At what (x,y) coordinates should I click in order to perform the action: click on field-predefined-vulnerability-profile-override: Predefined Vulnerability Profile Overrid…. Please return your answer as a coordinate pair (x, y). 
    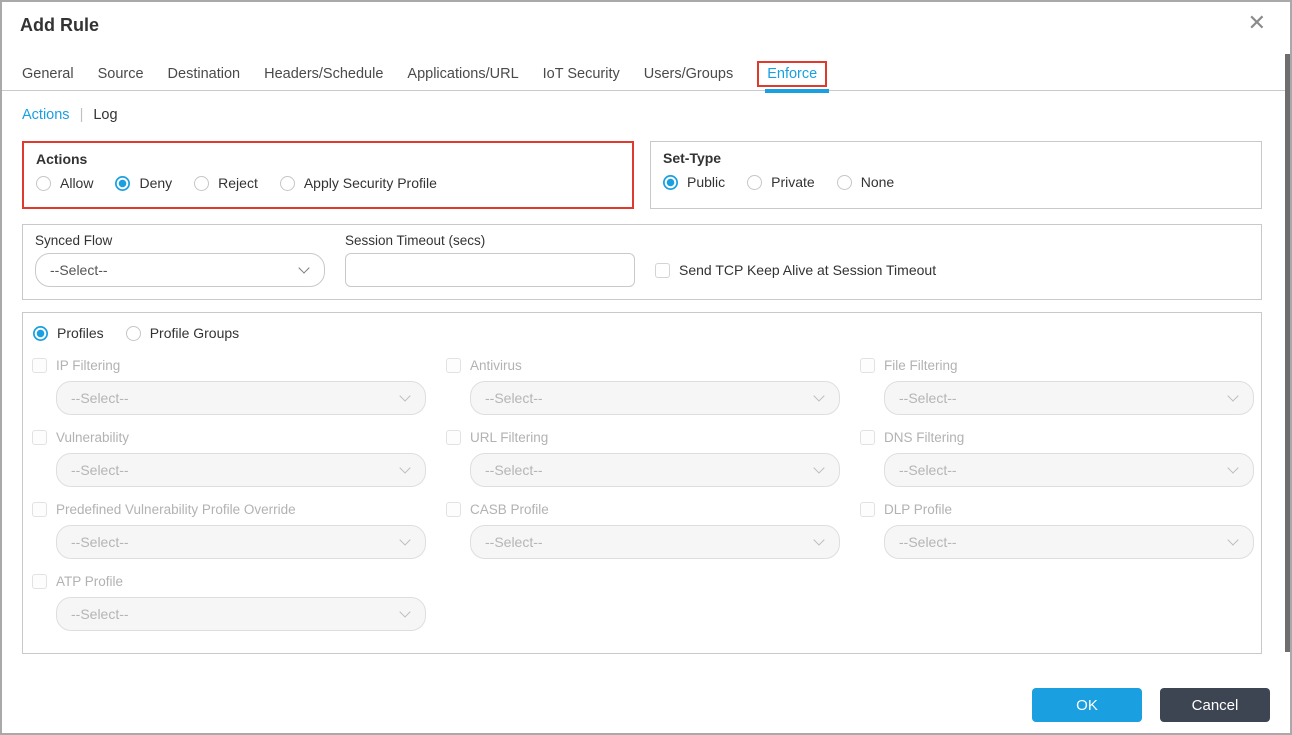
    Looking at the image, I should click on (229, 529).